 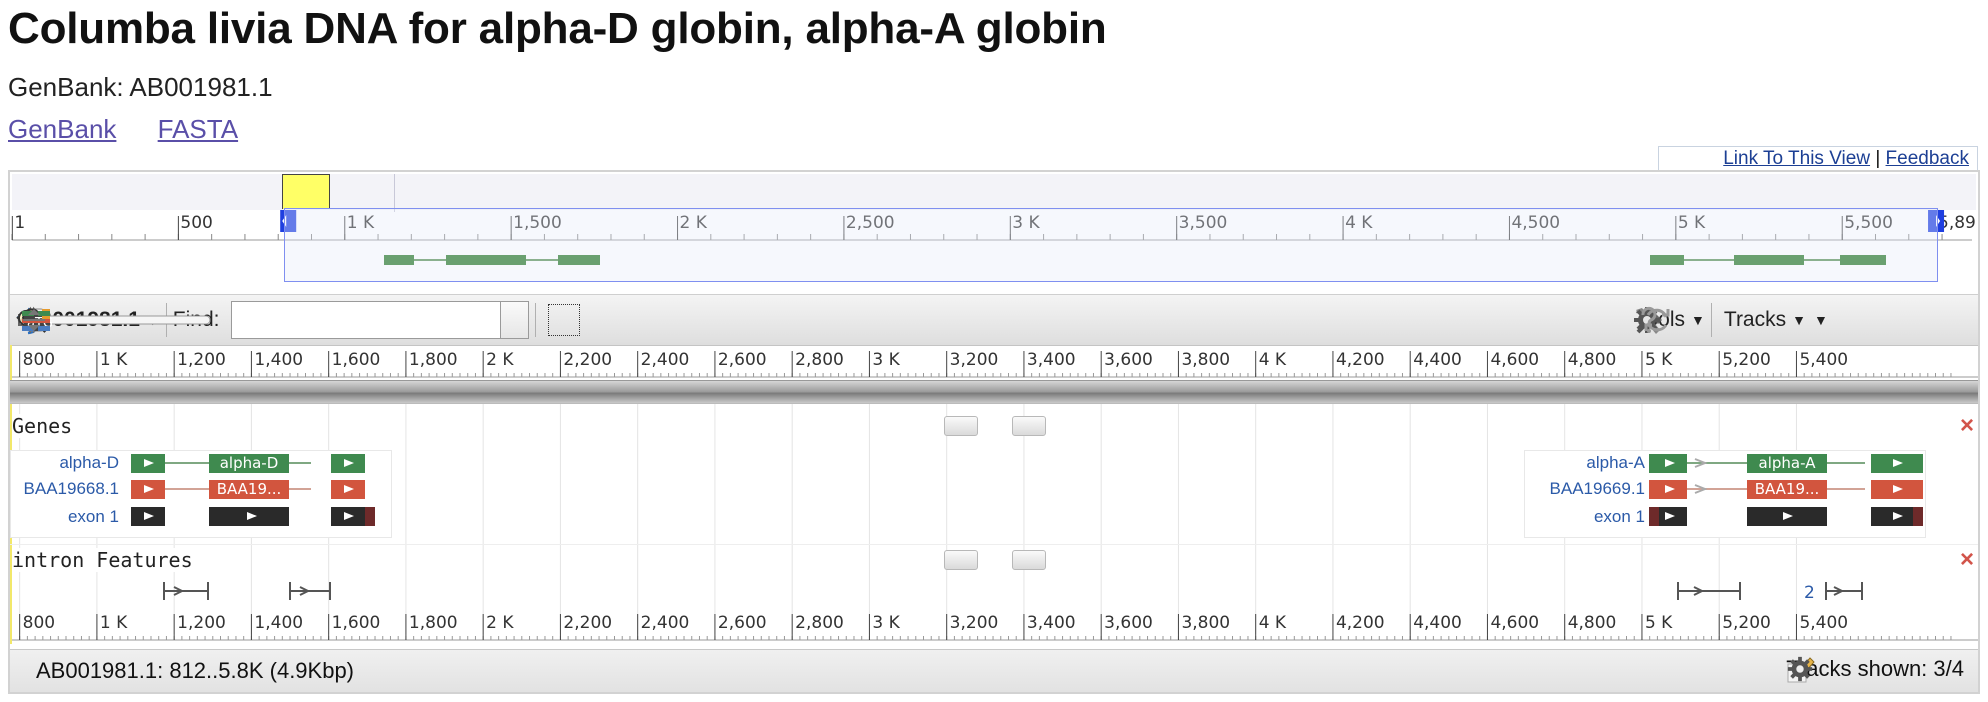 I want to click on intron-number-label: 2, so click(x=1809, y=593).